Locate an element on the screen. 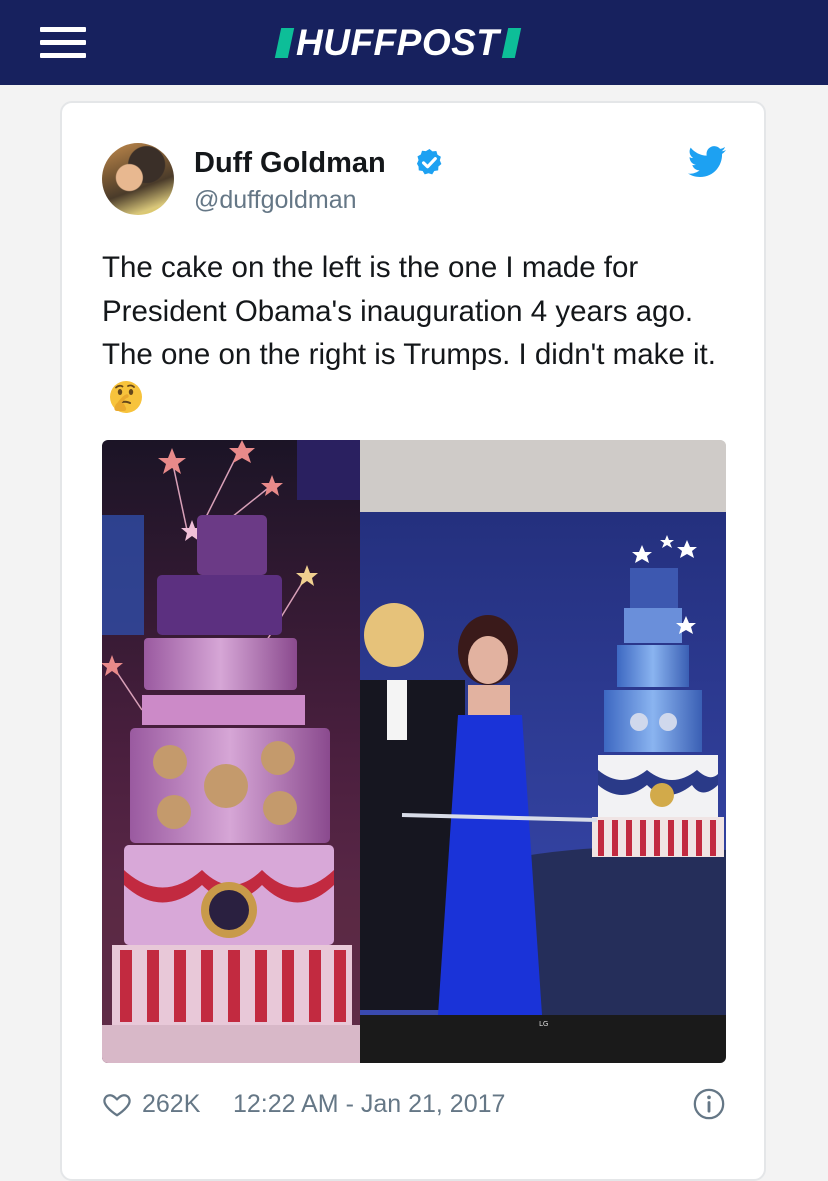  thinking-face-emoji is located at coordinates (126, 396).